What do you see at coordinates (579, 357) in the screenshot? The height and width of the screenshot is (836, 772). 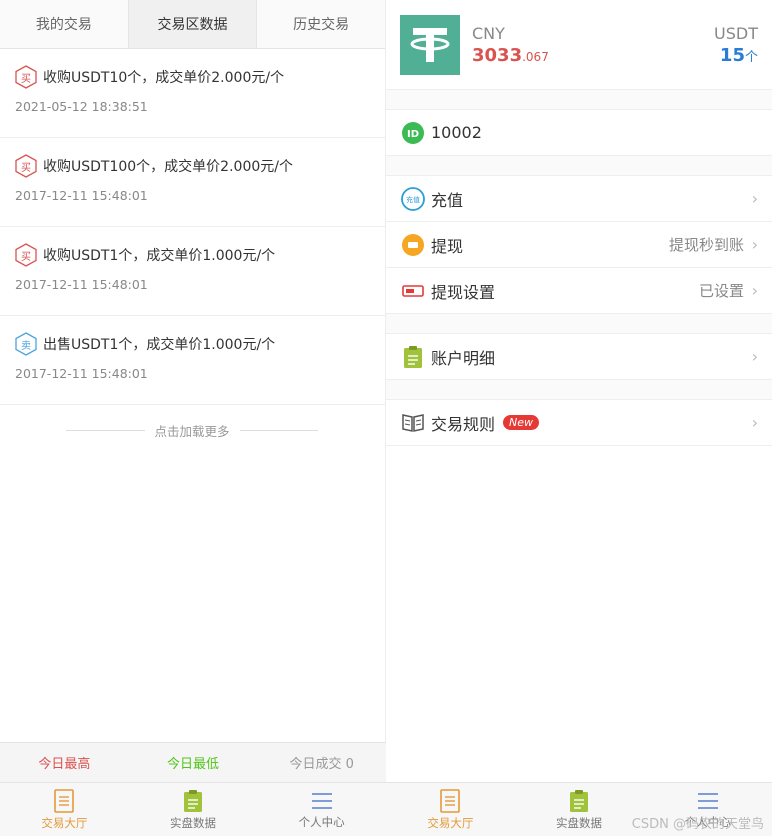 I see `account-details-row: 账户明细 ›` at bounding box center [579, 357].